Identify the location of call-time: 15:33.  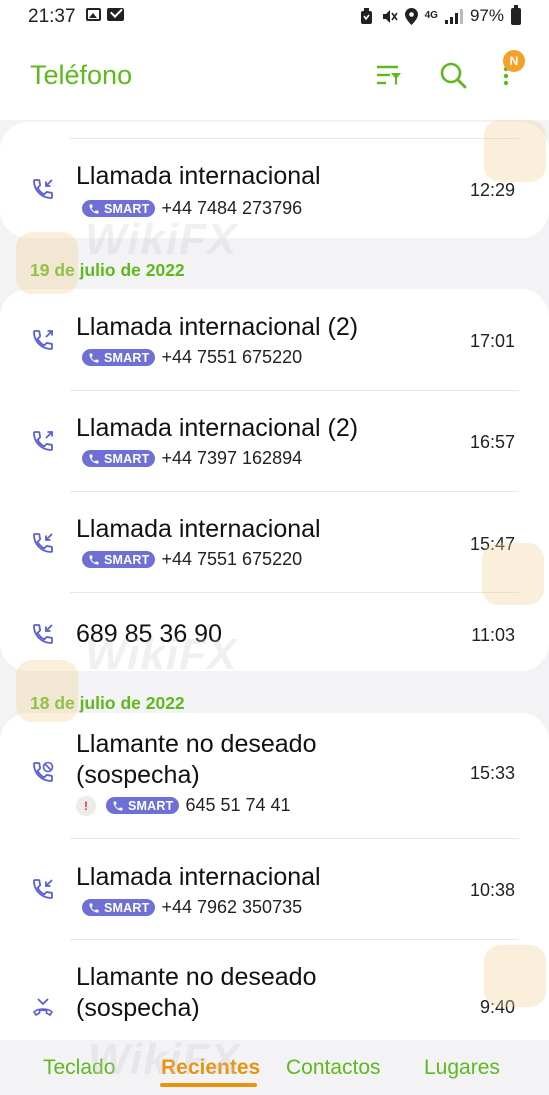
(492, 773).